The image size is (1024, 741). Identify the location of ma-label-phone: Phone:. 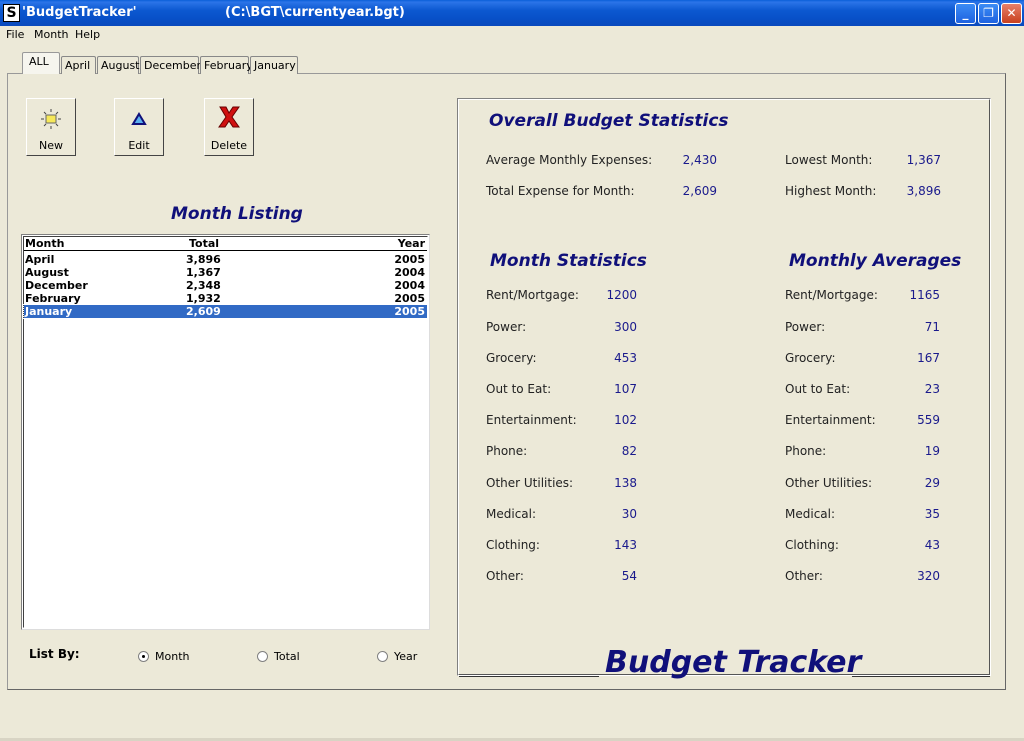
(806, 451).